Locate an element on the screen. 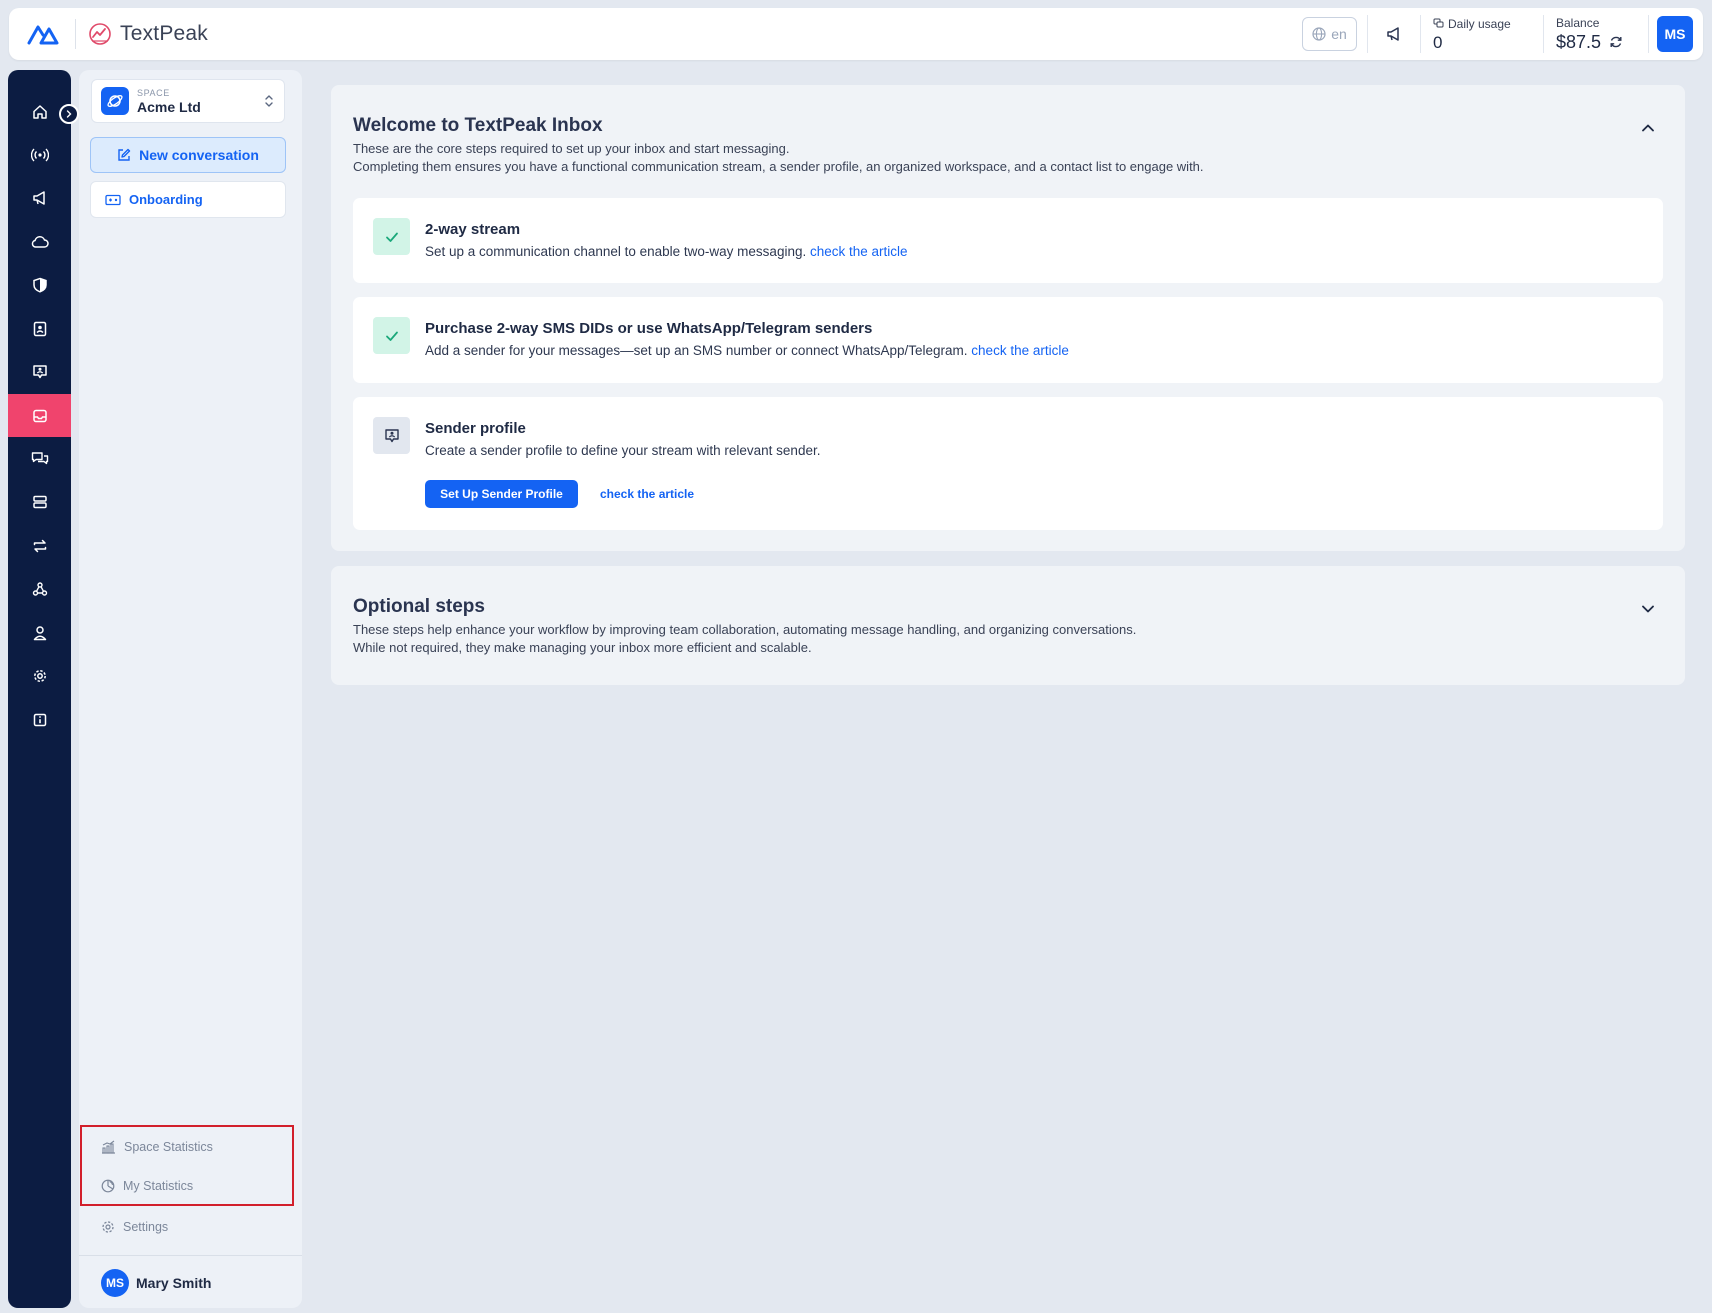 The width and height of the screenshot is (1712, 1313). space-planet-icon is located at coordinates (115, 101).